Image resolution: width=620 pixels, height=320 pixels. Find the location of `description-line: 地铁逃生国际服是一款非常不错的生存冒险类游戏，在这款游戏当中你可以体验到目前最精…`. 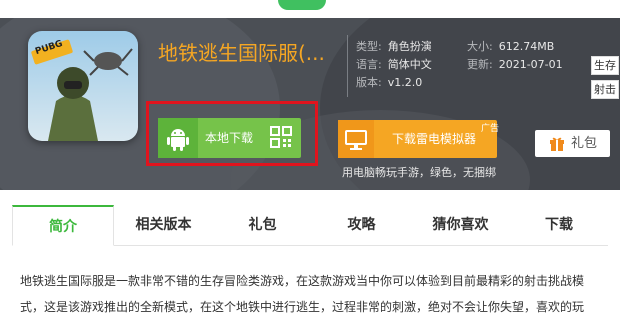

description-line: 地铁逃生国际服是一款非常不错的生存冒险类游戏，在这款游戏当中你可以体验到目前最精… is located at coordinates (302, 281).